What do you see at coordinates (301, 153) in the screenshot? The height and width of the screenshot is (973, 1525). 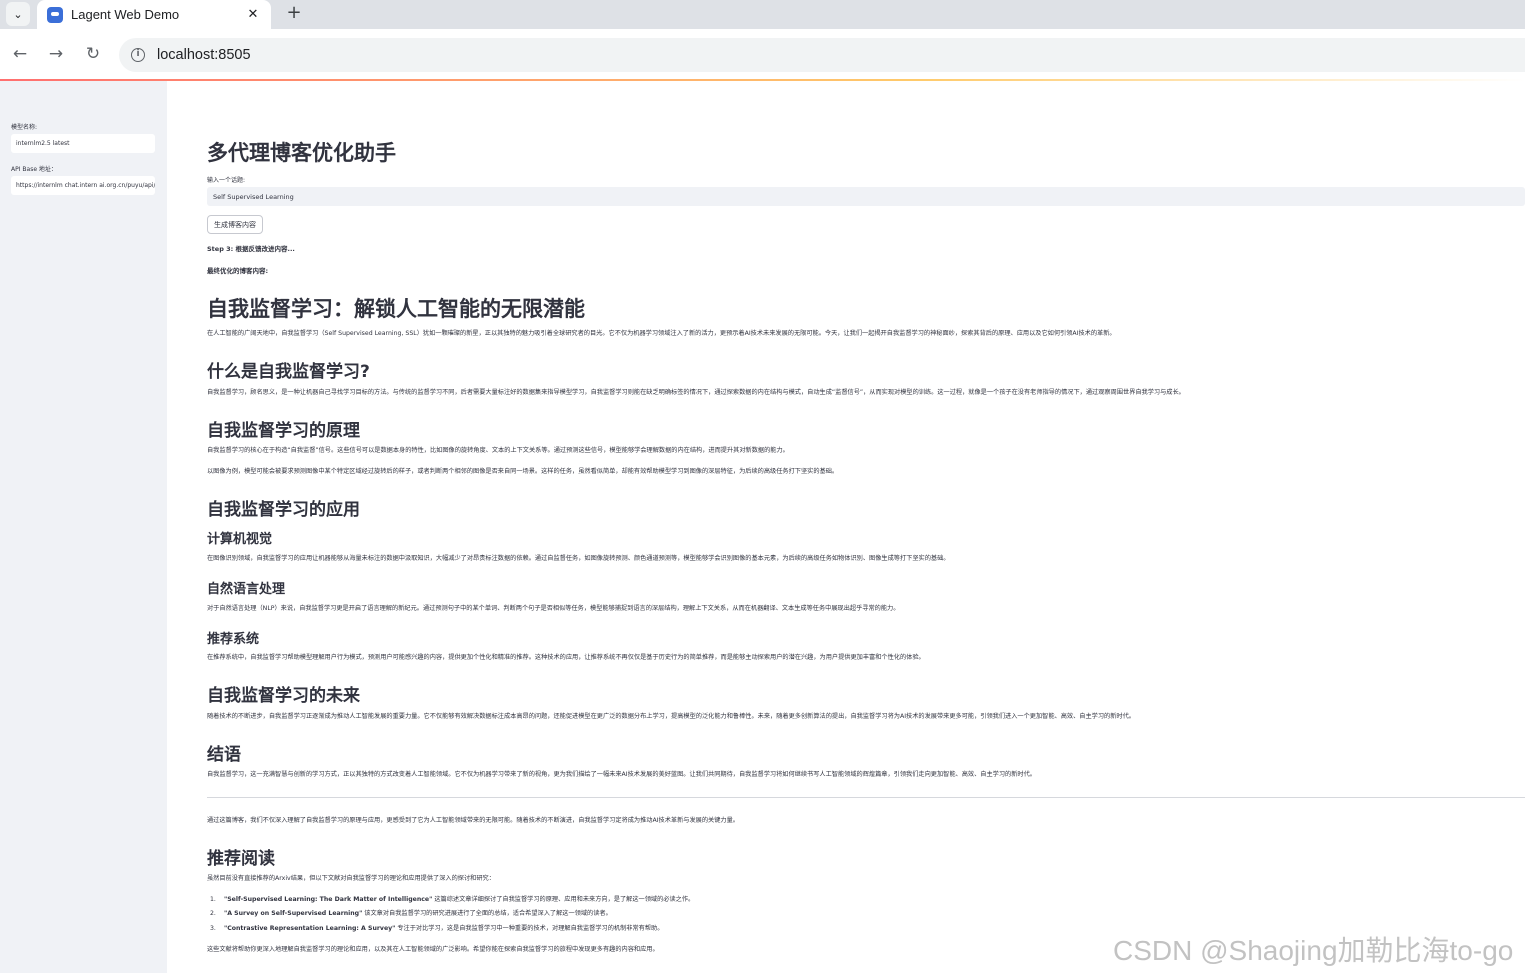 I see `page-title: 多代理博客优化助手` at bounding box center [301, 153].